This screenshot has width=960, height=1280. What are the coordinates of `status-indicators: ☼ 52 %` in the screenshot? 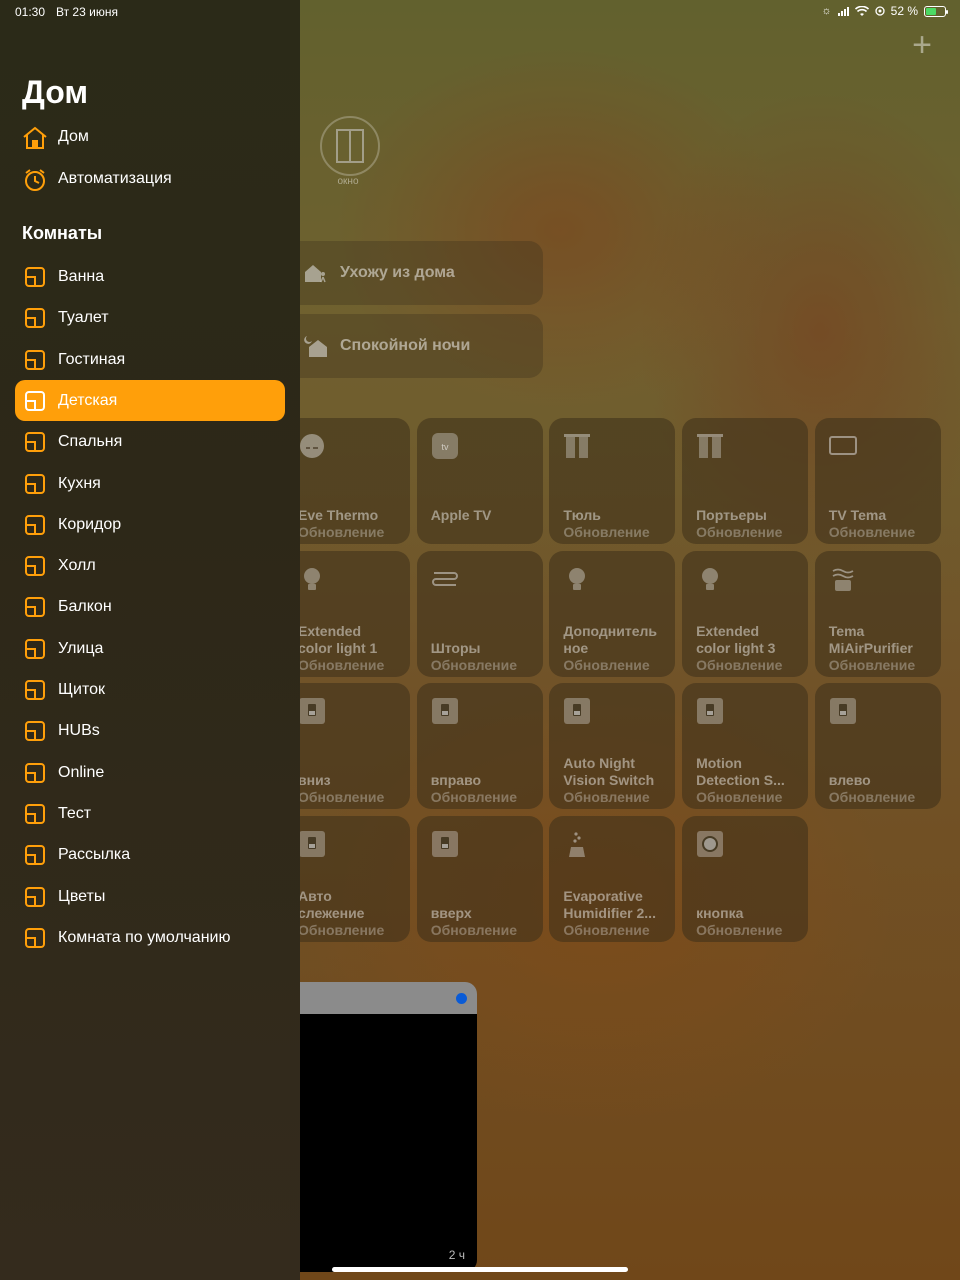 It's located at (884, 11).